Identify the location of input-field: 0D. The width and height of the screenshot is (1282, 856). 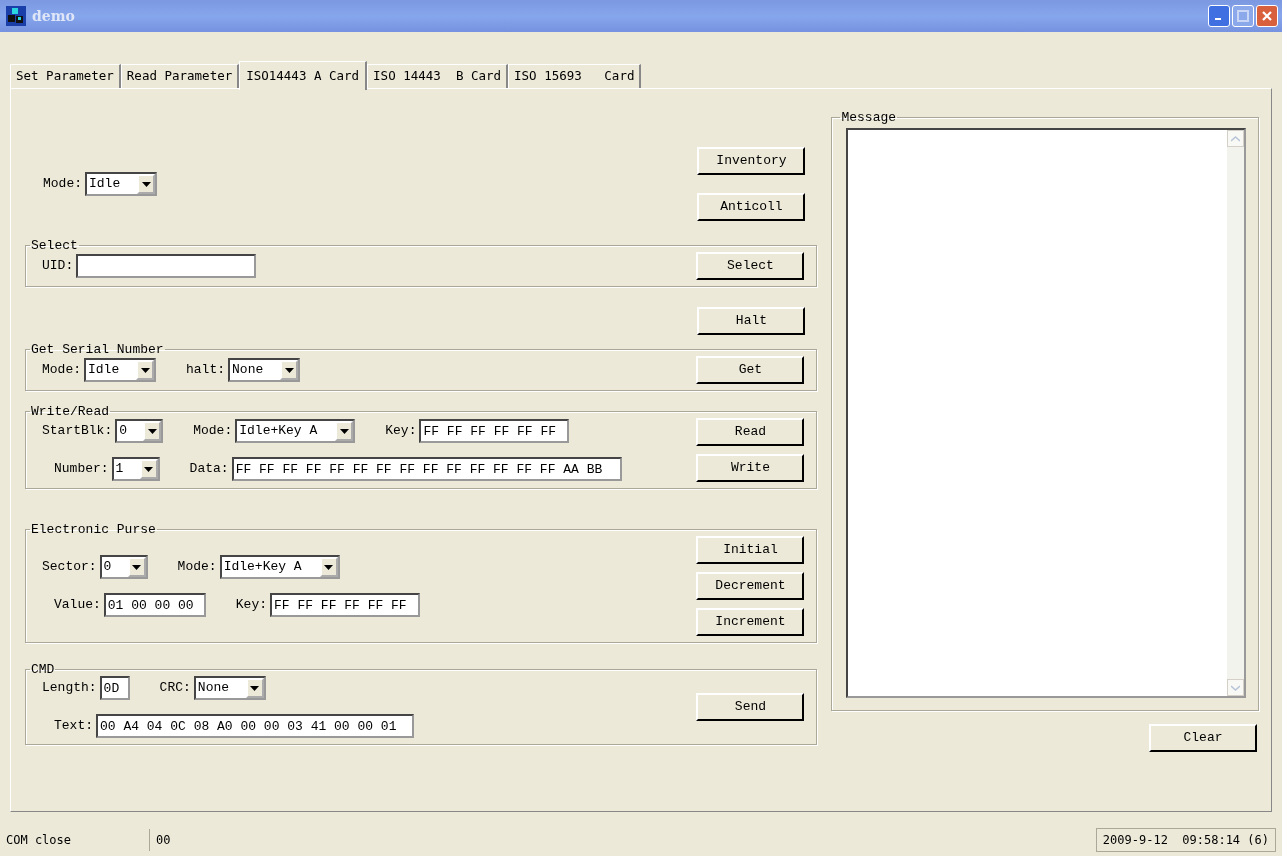
(114, 688).